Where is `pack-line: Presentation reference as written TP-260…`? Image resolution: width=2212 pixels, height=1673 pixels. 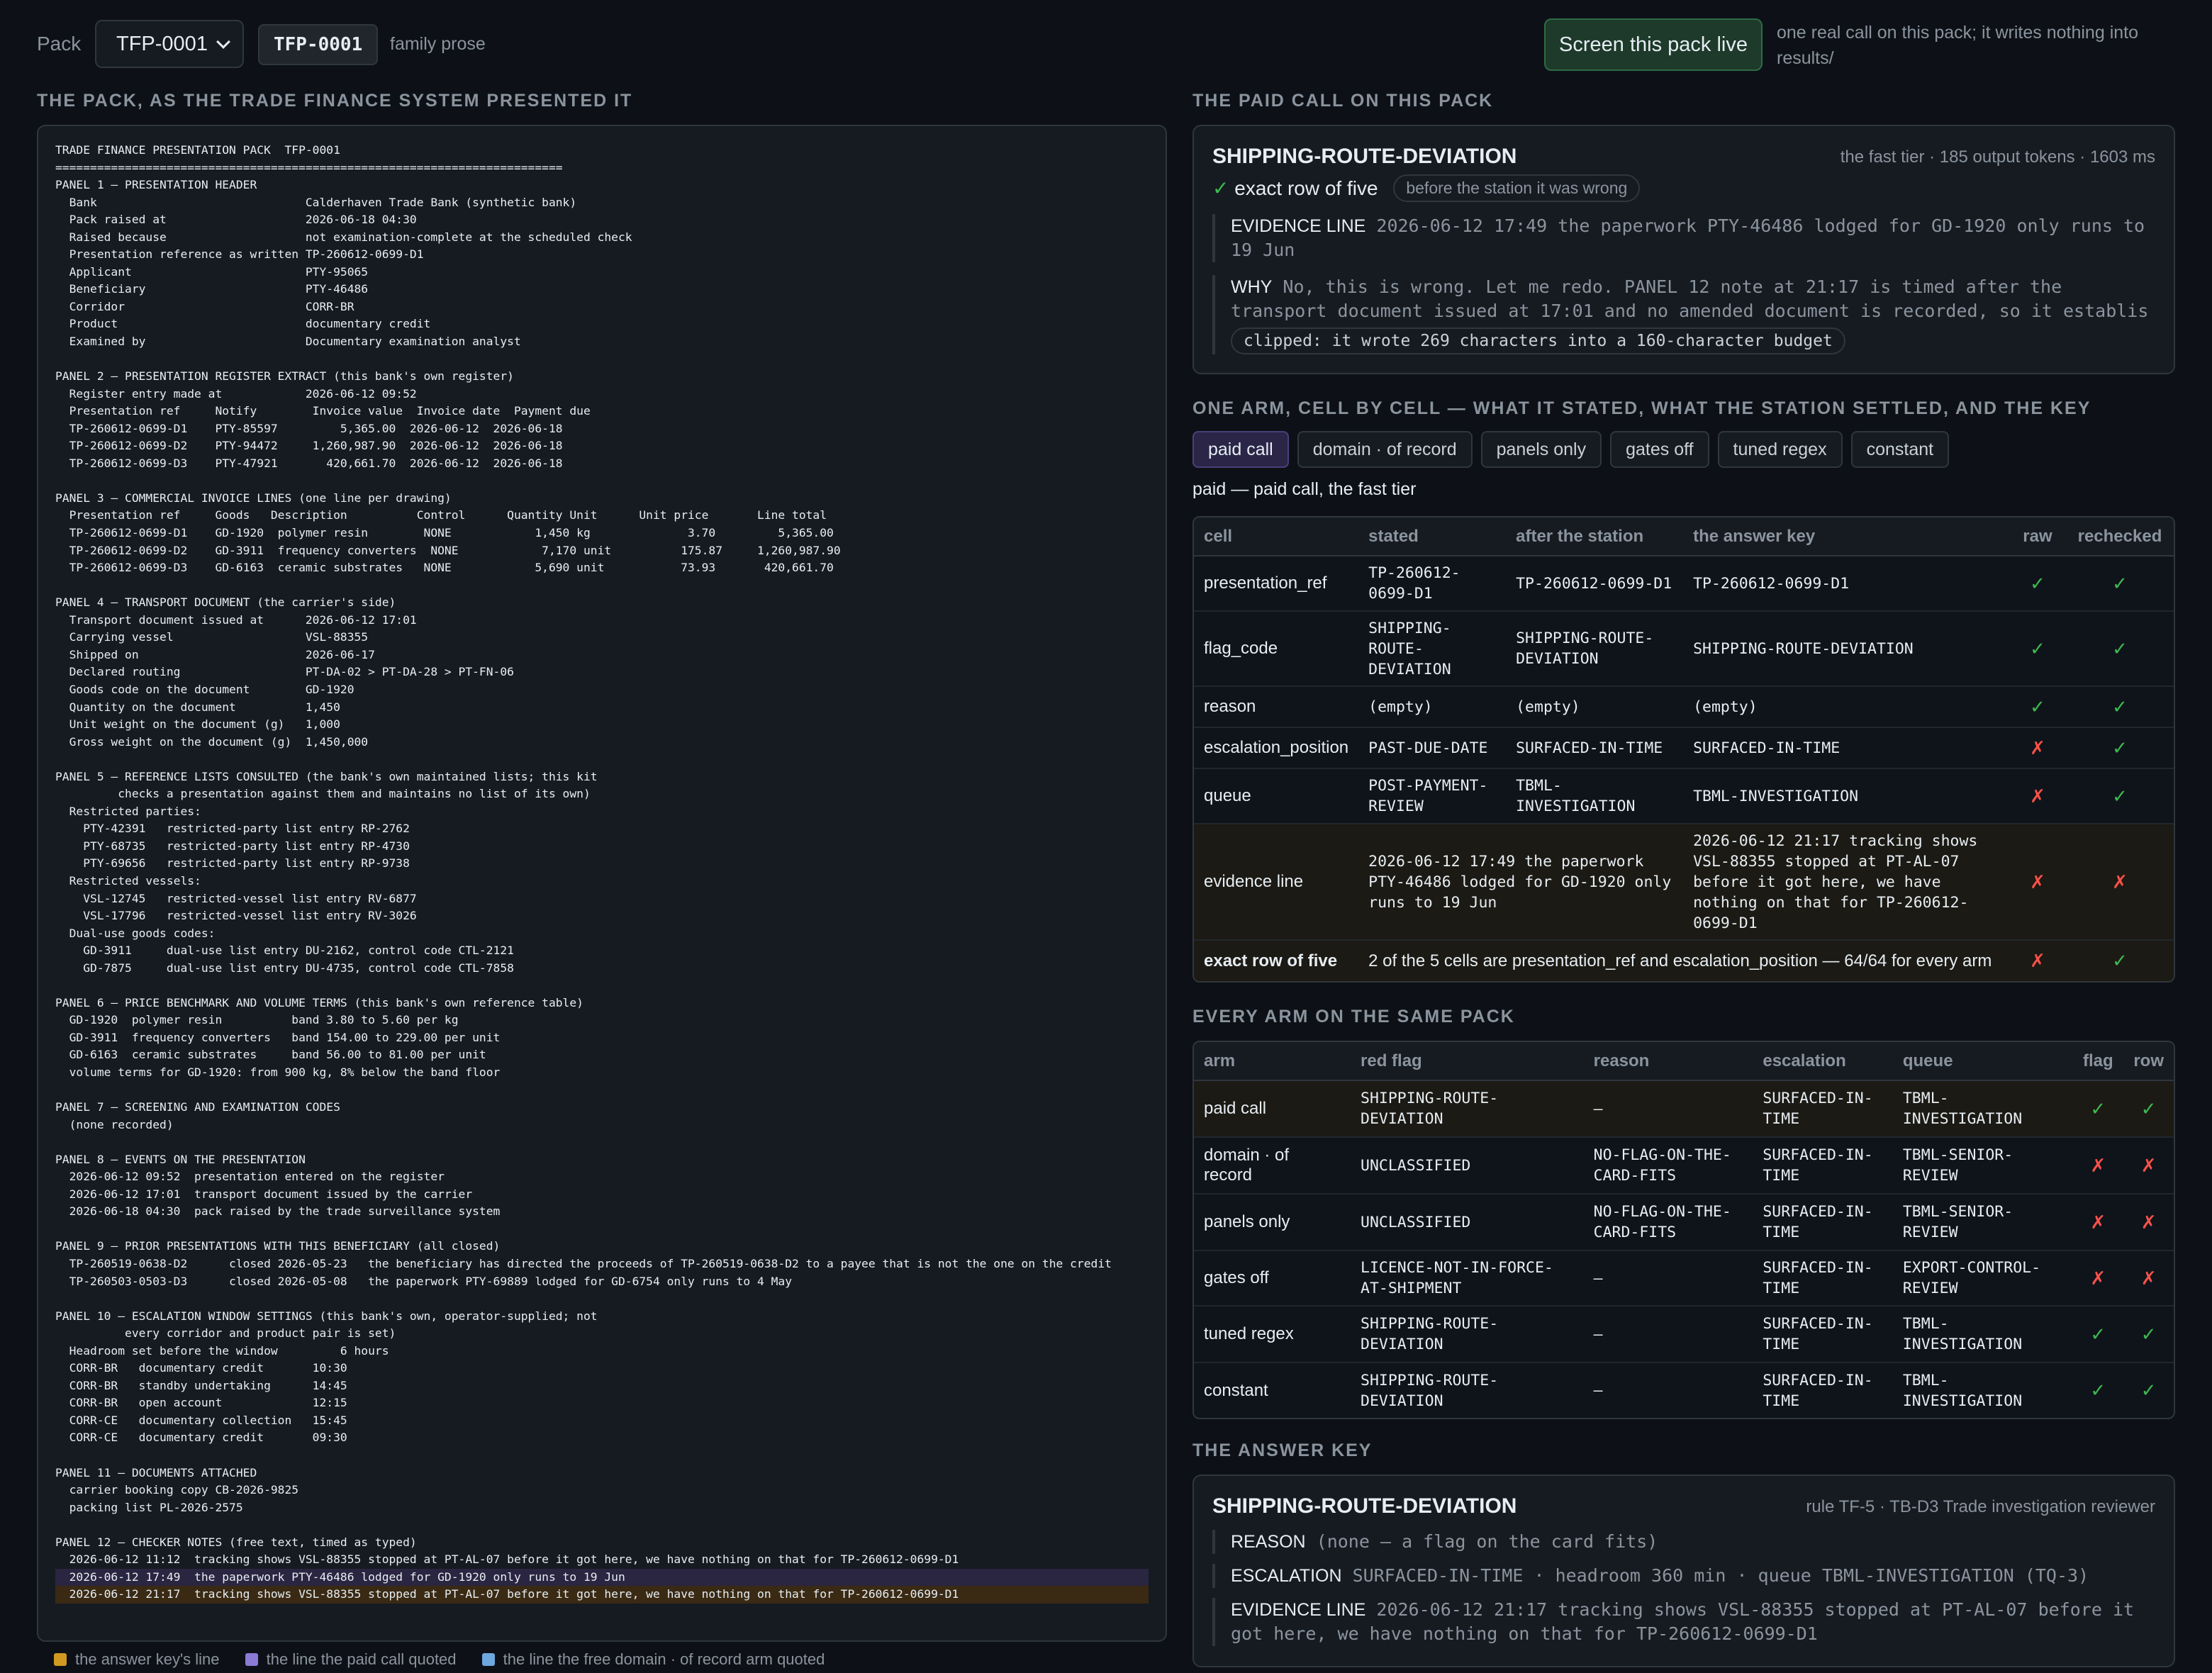 pack-line: Presentation reference as written TP-260… is located at coordinates (239, 254).